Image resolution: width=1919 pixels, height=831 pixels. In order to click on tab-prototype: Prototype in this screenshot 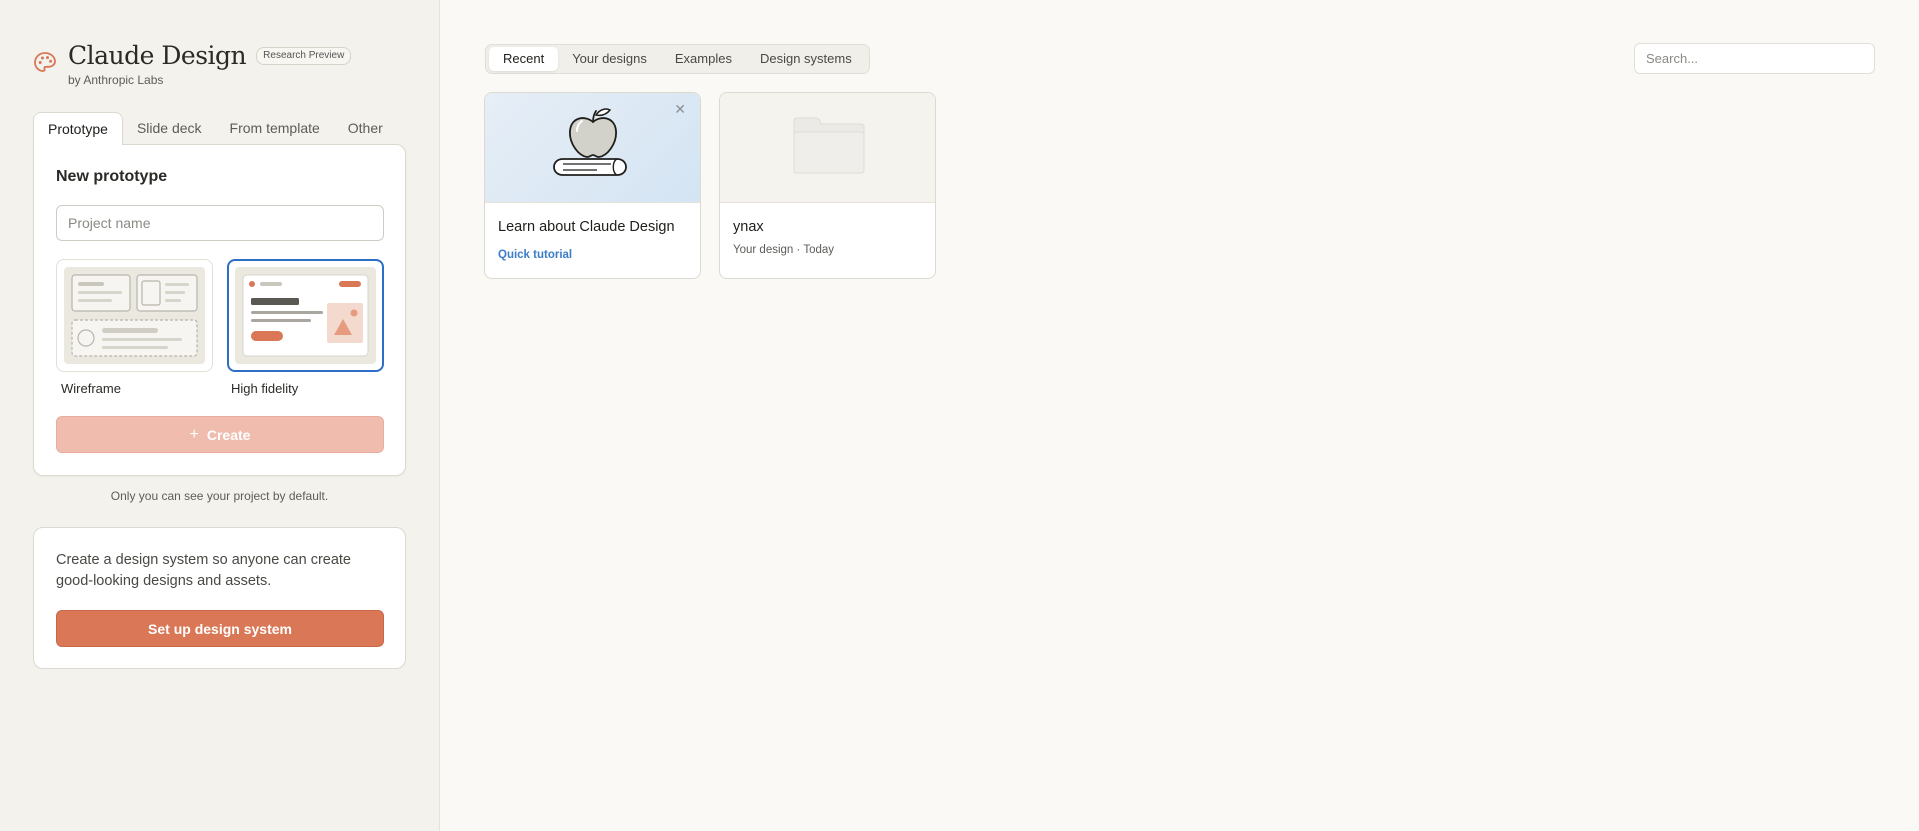, I will do `click(78, 128)`.